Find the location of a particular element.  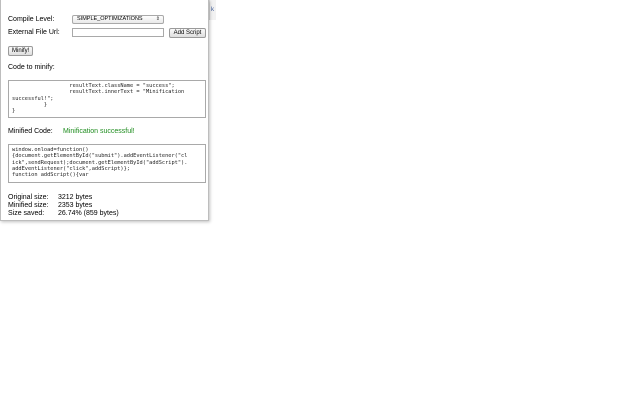

original-size-value: 3212 bytes is located at coordinates (75, 197).